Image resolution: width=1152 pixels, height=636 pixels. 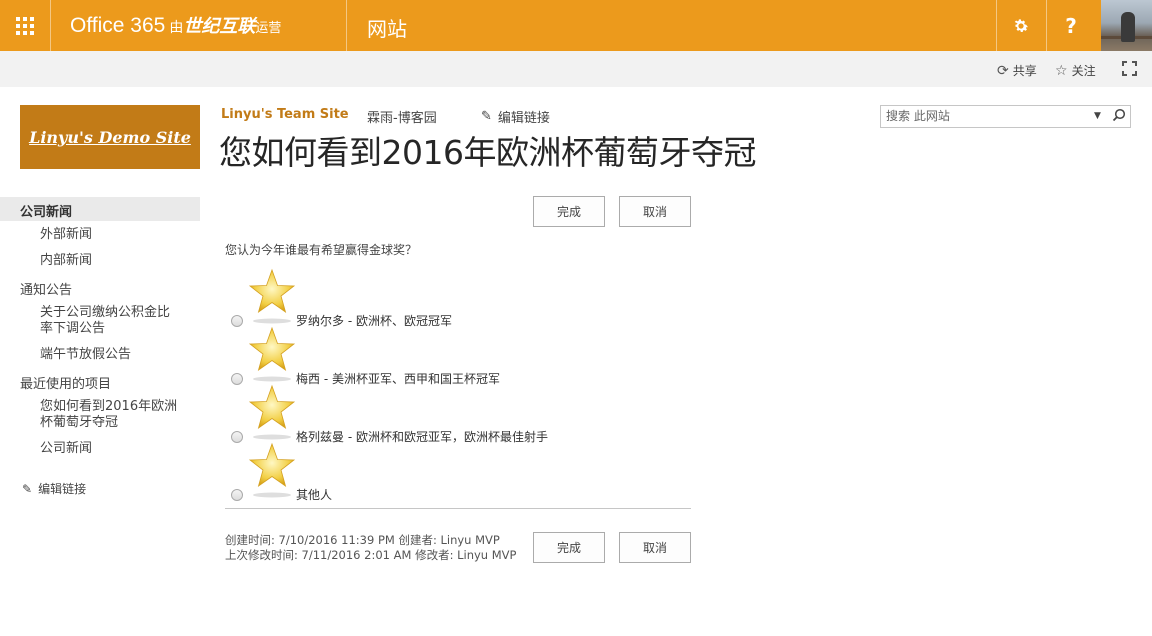 What do you see at coordinates (314, 495) in the screenshot?
I see `option-label: 其他人` at bounding box center [314, 495].